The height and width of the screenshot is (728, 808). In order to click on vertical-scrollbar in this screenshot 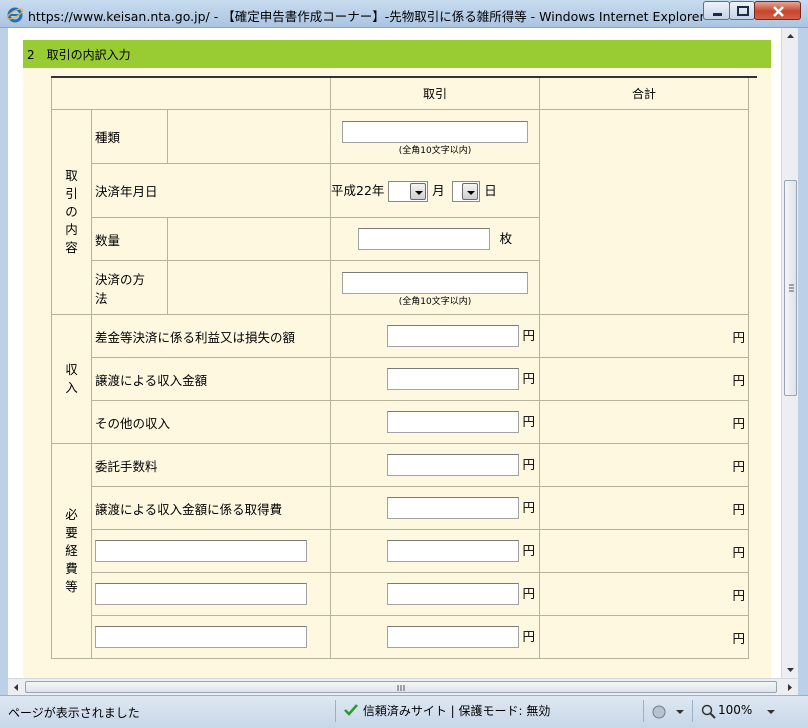, I will do `click(789, 353)`.